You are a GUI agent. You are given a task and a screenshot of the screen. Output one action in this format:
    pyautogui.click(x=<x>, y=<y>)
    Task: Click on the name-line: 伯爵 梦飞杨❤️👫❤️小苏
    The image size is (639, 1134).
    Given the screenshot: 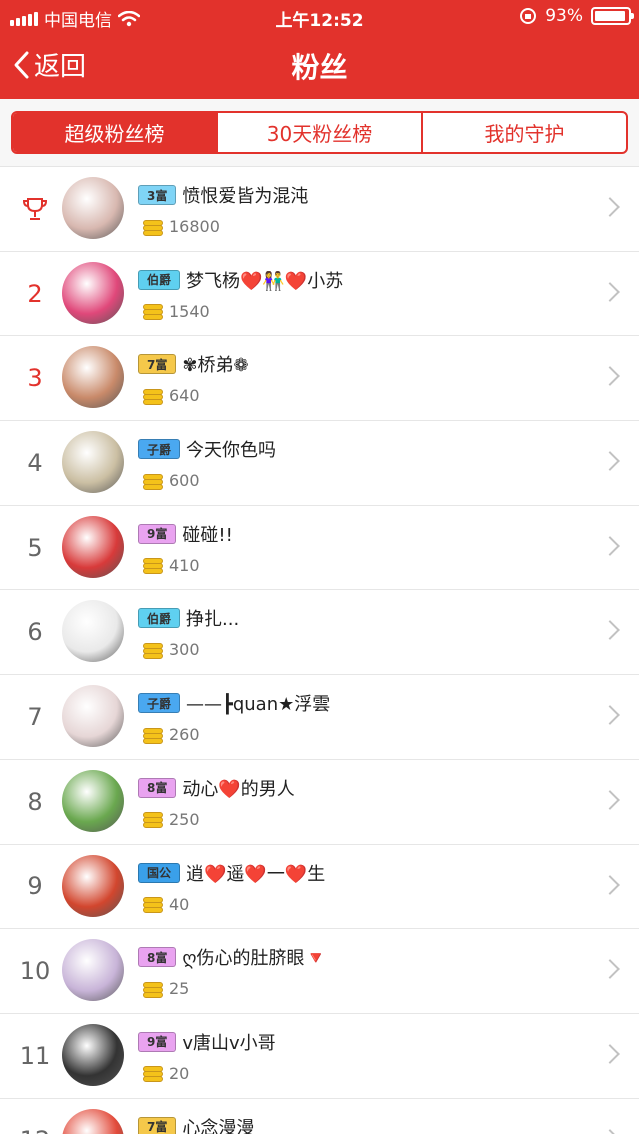 What is the action you would take?
    pyautogui.click(x=240, y=280)
    